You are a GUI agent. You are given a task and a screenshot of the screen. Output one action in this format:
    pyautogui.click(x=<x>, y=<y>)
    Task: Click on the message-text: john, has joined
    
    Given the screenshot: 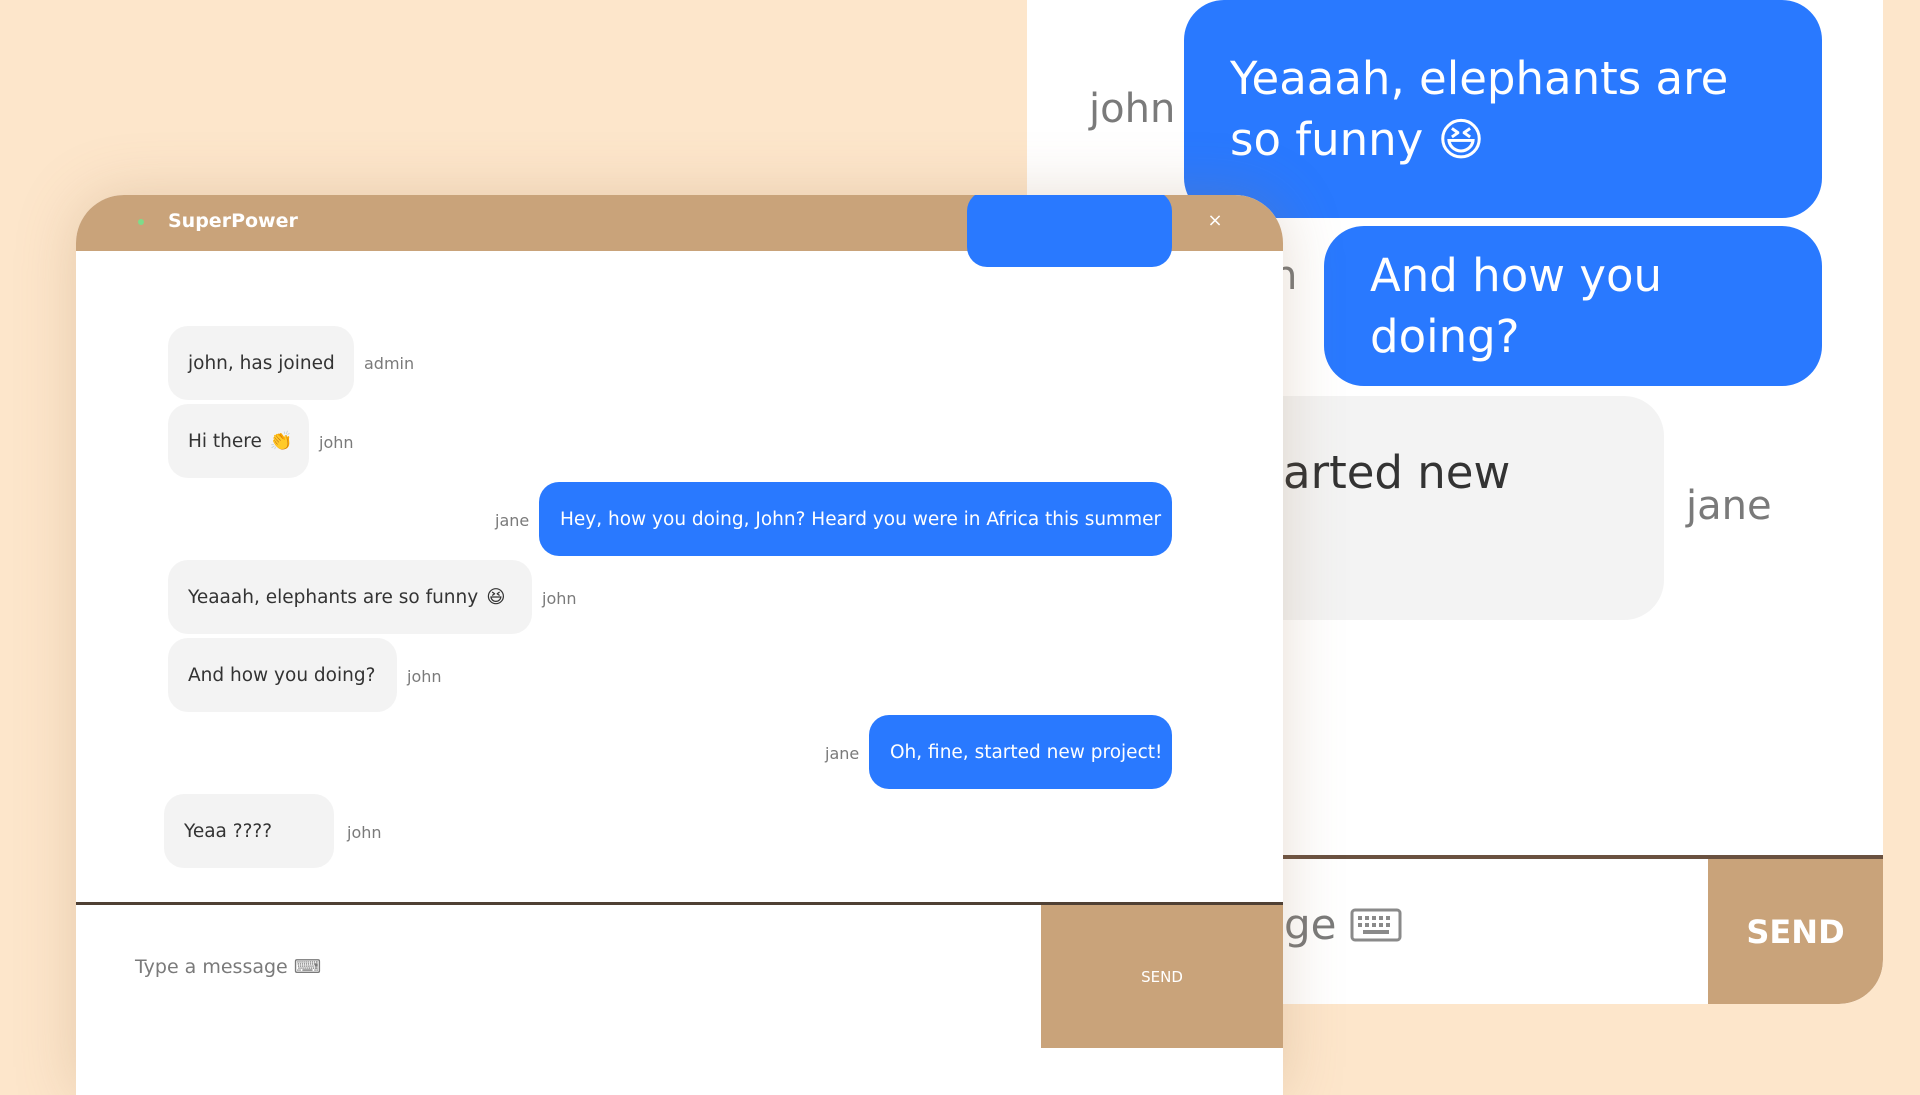 What is the action you would take?
    pyautogui.click(x=261, y=363)
    